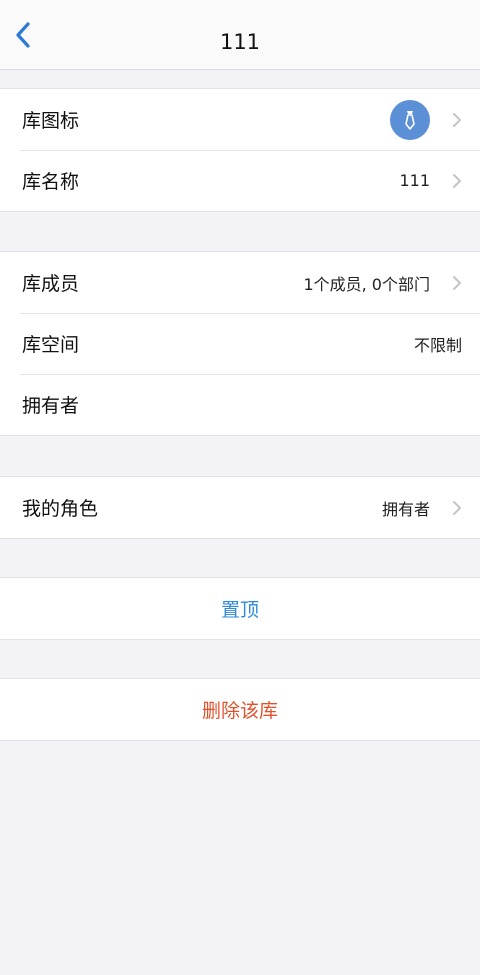  What do you see at coordinates (51, 406) in the screenshot?
I see `owner-label: 拥有者` at bounding box center [51, 406].